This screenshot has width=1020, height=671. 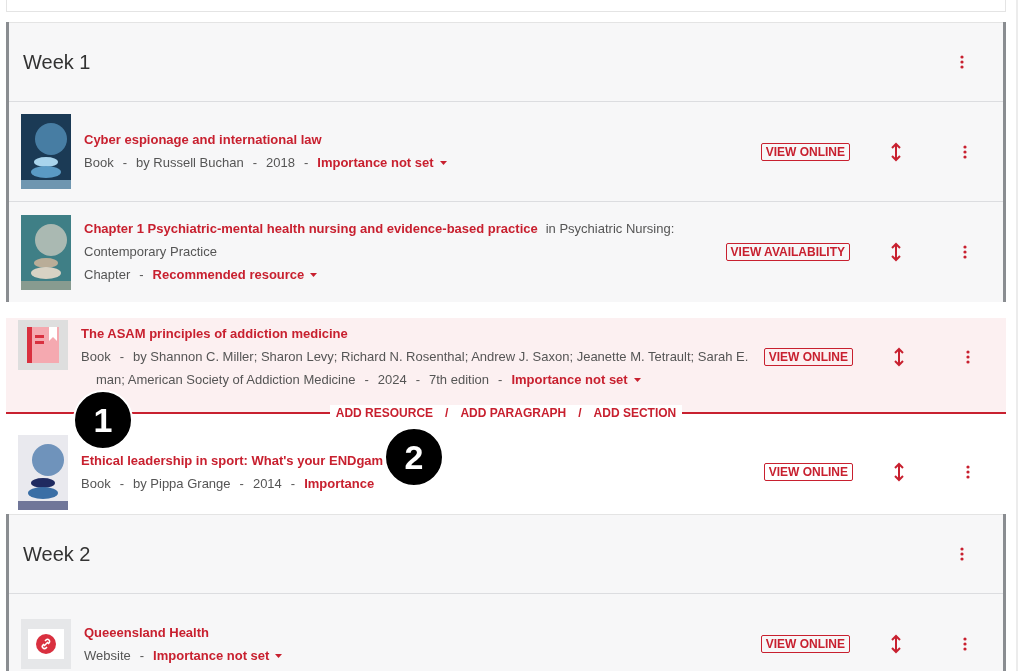 I want to click on author-names: by Pippa Grange, so click(x=182, y=483).